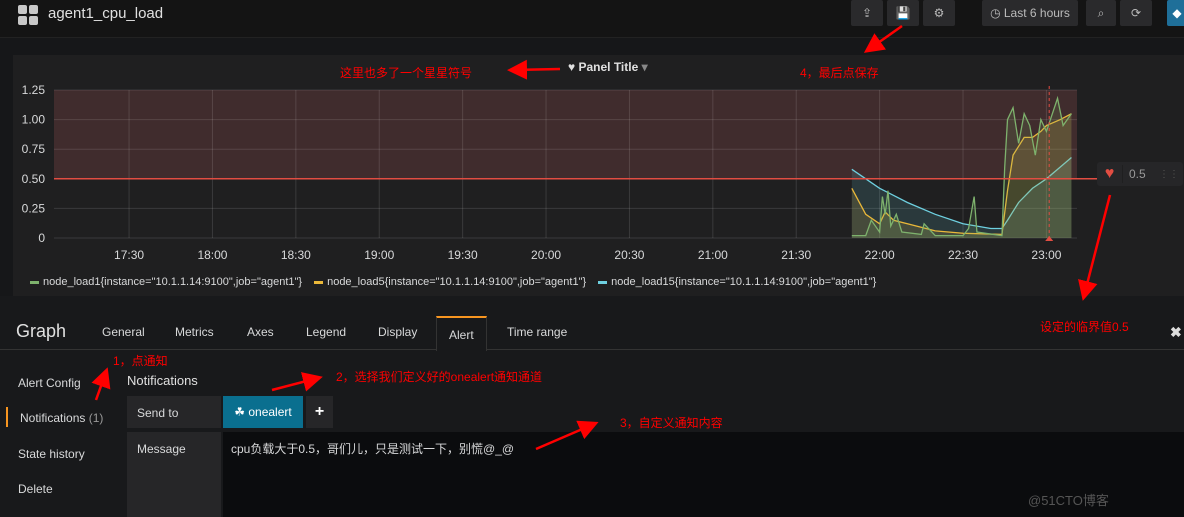 Image resolution: width=1184 pixels, height=517 pixels. Describe the element at coordinates (263, 412) in the screenshot. I see `channel-tag-onealert: ☘ onealert` at that location.